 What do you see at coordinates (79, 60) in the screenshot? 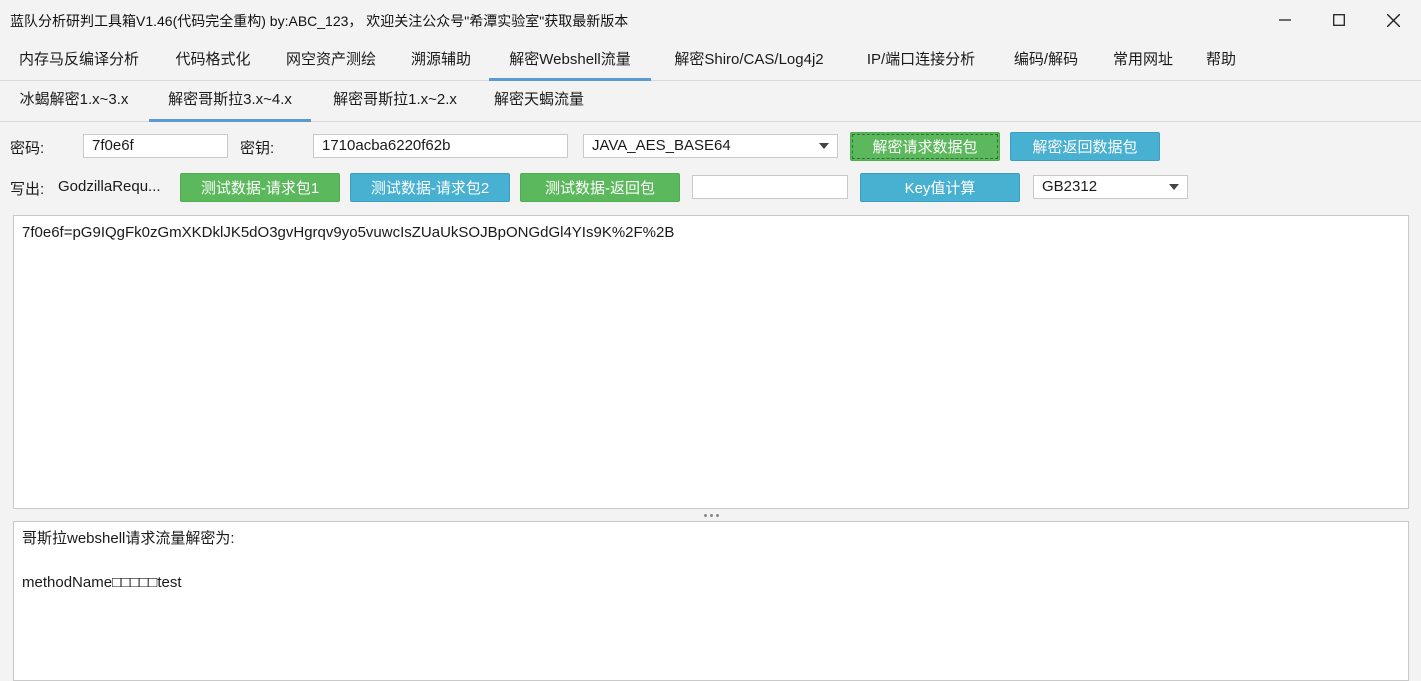
I see `tab-memshell-decompile: 内存马反编译分析` at bounding box center [79, 60].